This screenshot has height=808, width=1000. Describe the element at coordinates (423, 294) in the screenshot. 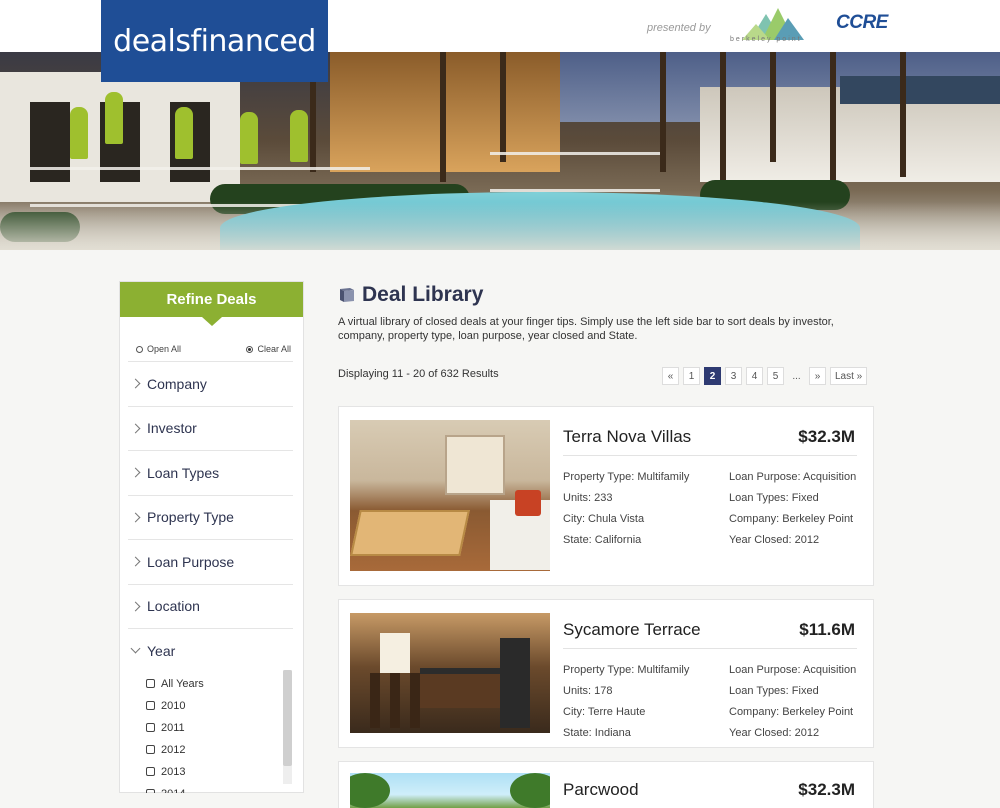

I see `page-title: Deal Library` at that location.